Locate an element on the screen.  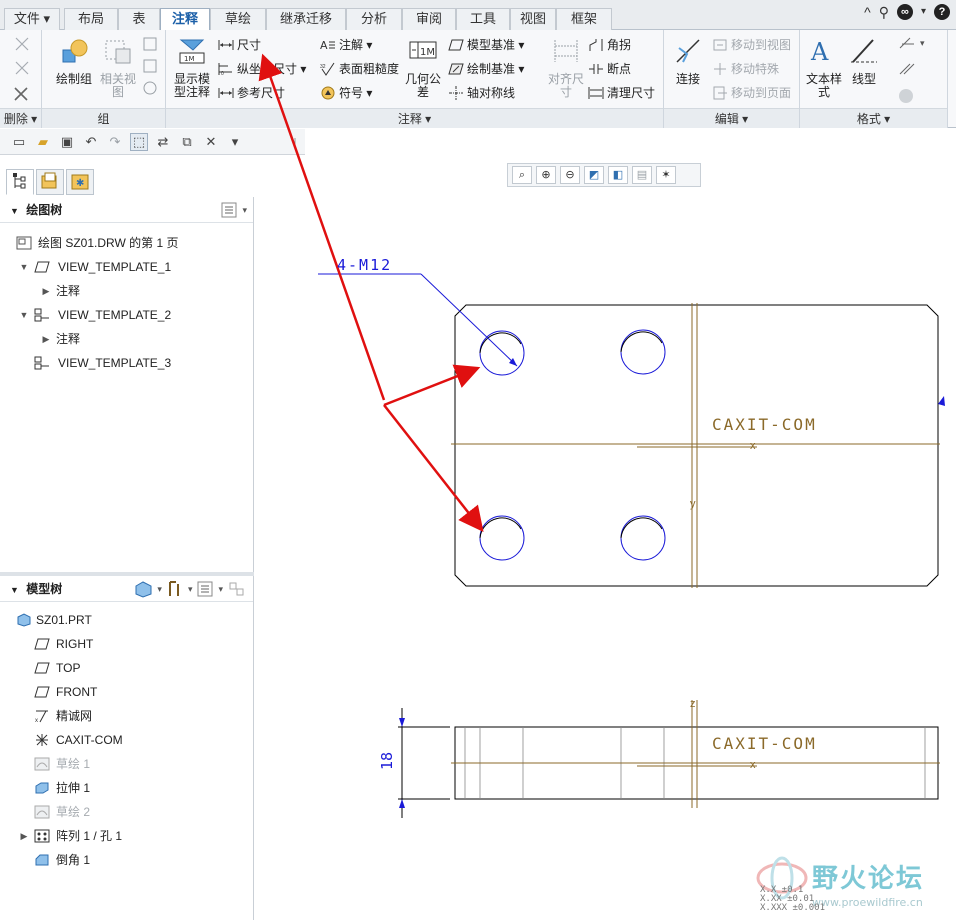
group-label-format: 格式 ▾ is located at coordinates (873, 118).